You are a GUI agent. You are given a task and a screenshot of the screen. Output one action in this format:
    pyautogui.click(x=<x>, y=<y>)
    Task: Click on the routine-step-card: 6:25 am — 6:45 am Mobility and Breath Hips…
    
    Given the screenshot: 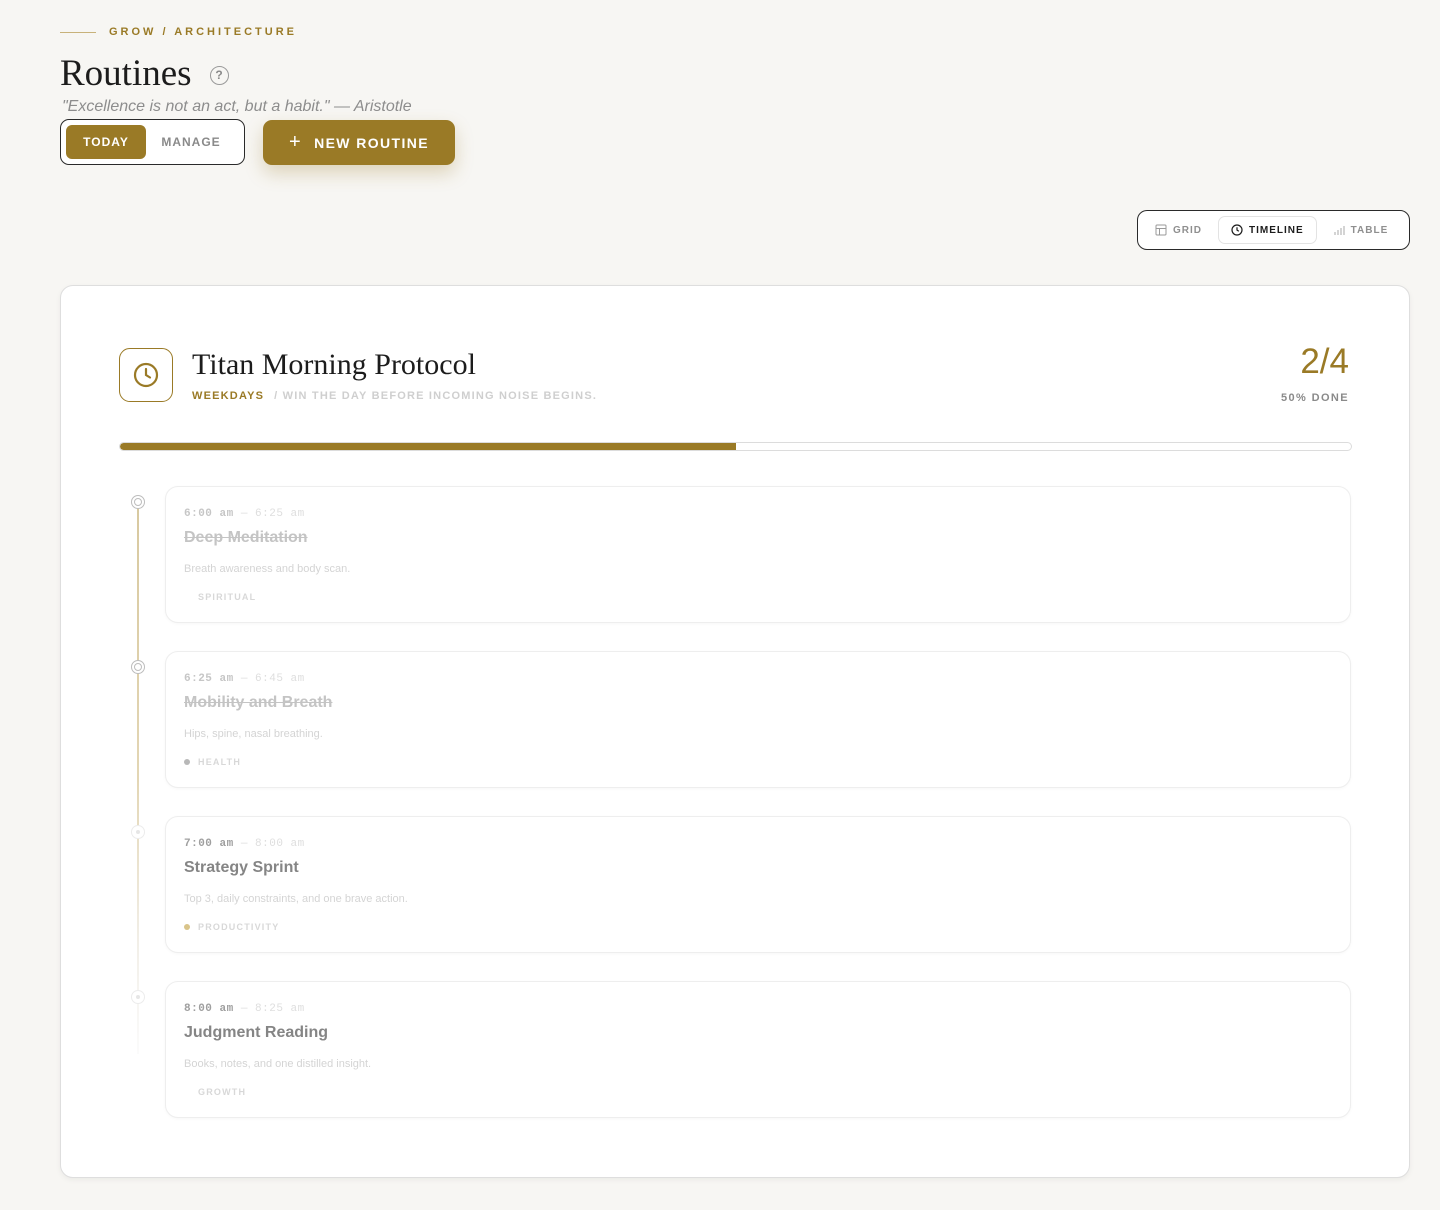 What is the action you would take?
    pyautogui.click(x=758, y=719)
    